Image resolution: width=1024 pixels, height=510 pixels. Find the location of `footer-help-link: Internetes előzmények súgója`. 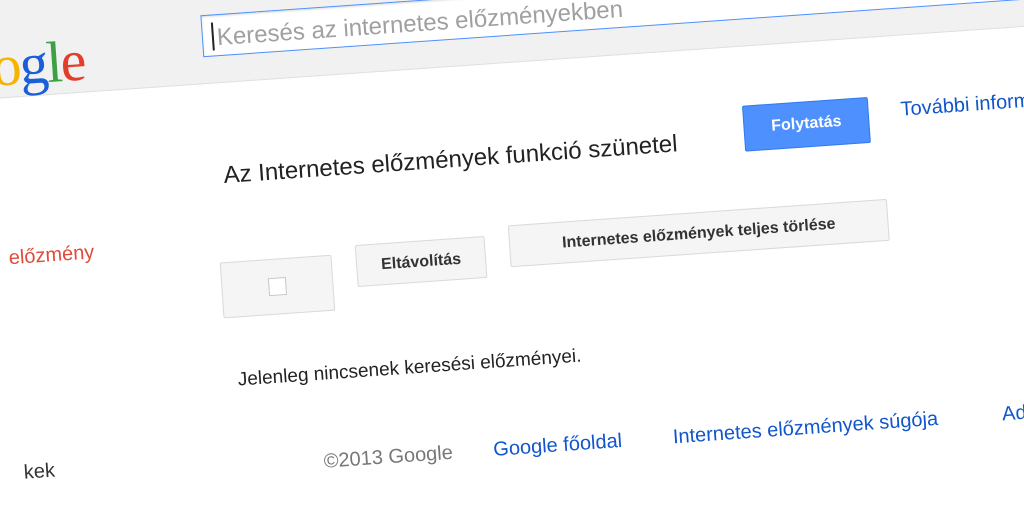

footer-help-link: Internetes előzmények súgója is located at coordinates (805, 428).